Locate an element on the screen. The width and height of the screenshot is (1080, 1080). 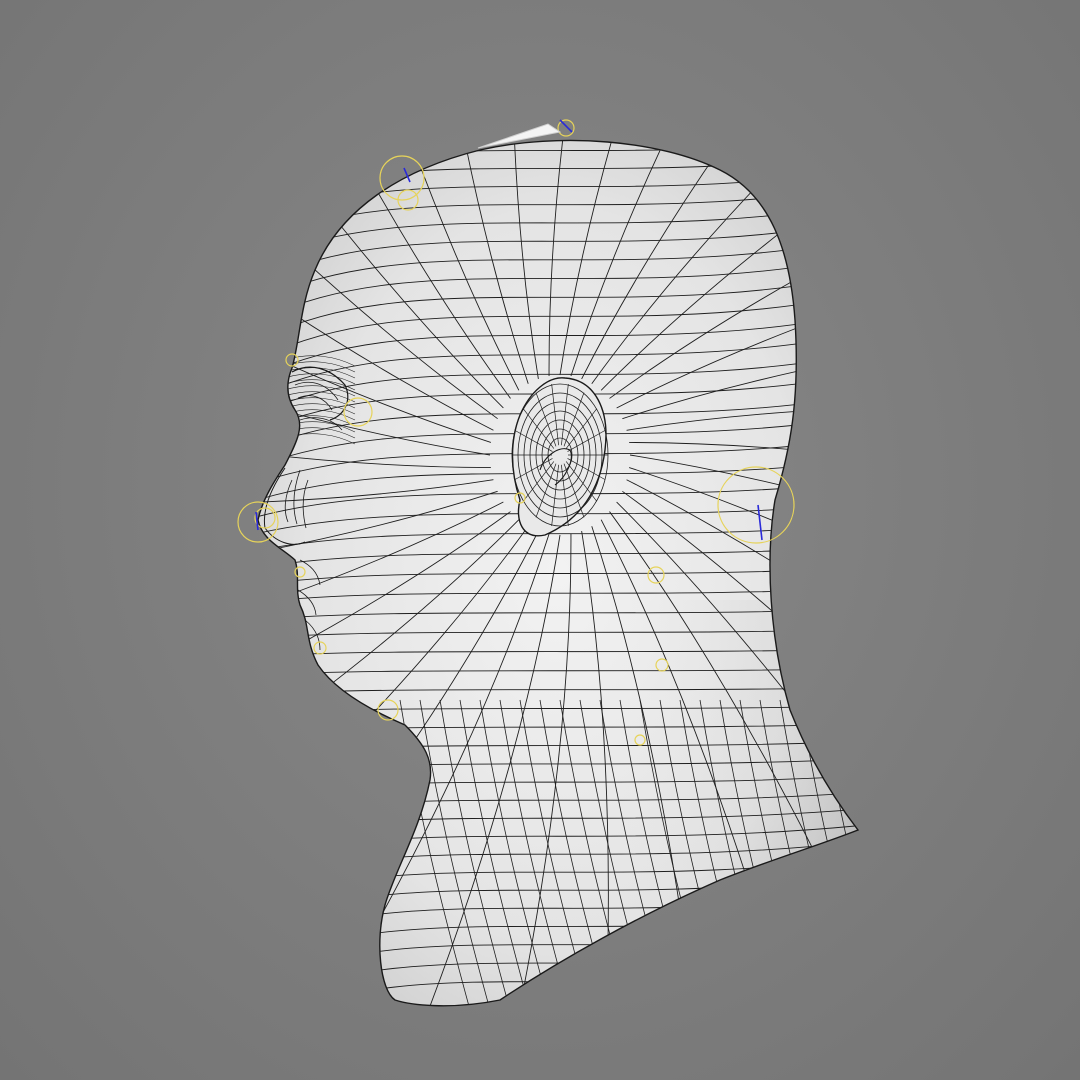
wire-edge-row is located at coordinates (558, 978).